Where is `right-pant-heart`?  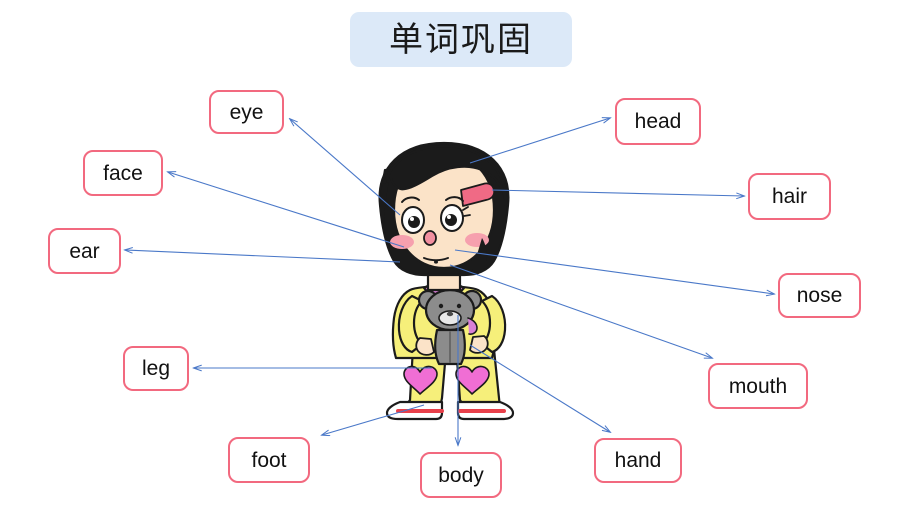
right-pant-heart is located at coordinates (472, 380).